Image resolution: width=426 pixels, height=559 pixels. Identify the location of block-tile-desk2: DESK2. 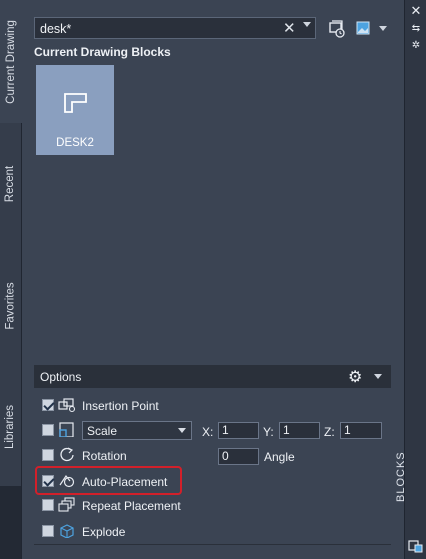
(75, 110).